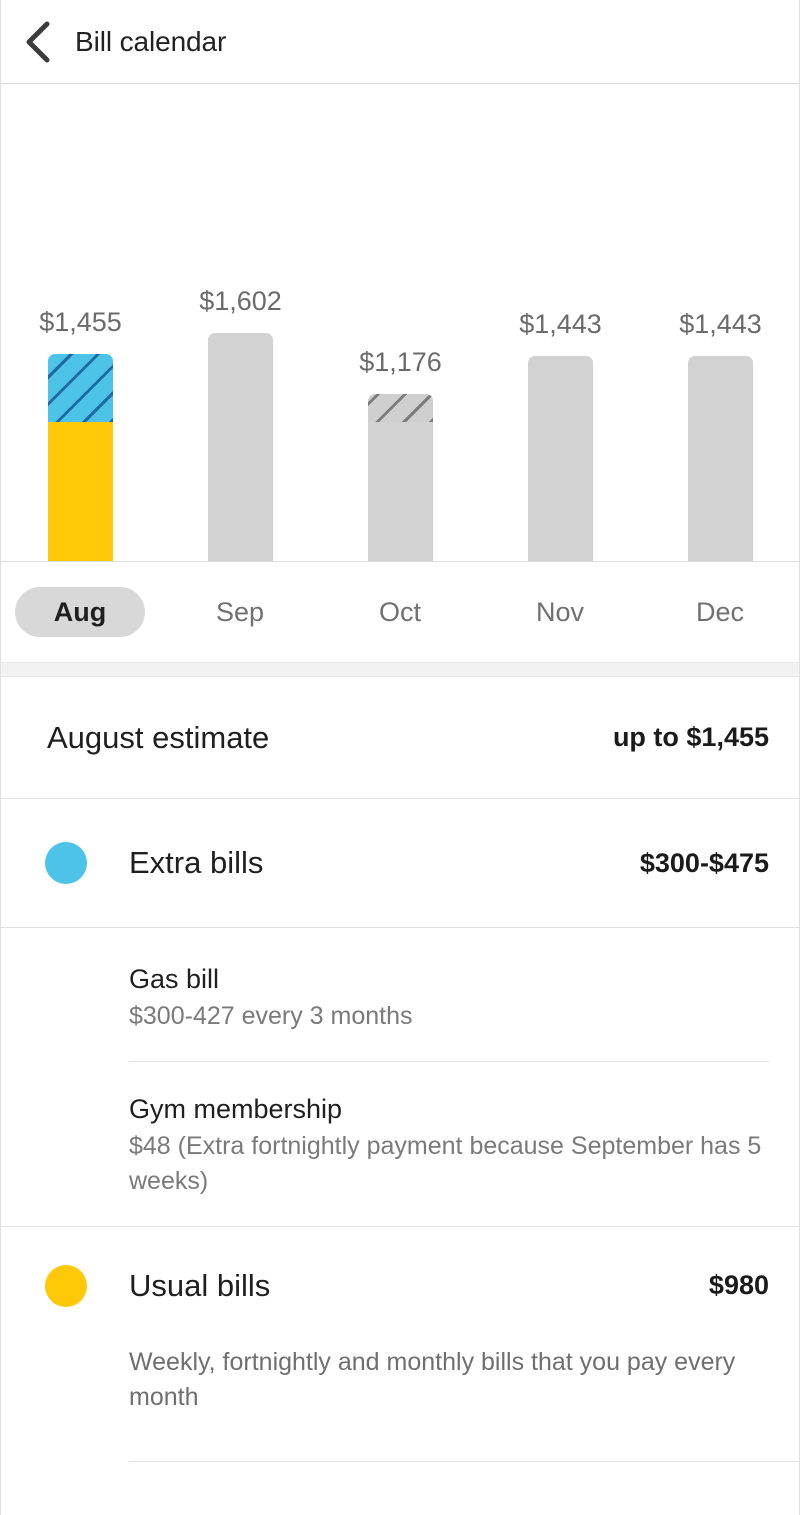  I want to click on month-tab-aug: Aug, so click(80, 612).